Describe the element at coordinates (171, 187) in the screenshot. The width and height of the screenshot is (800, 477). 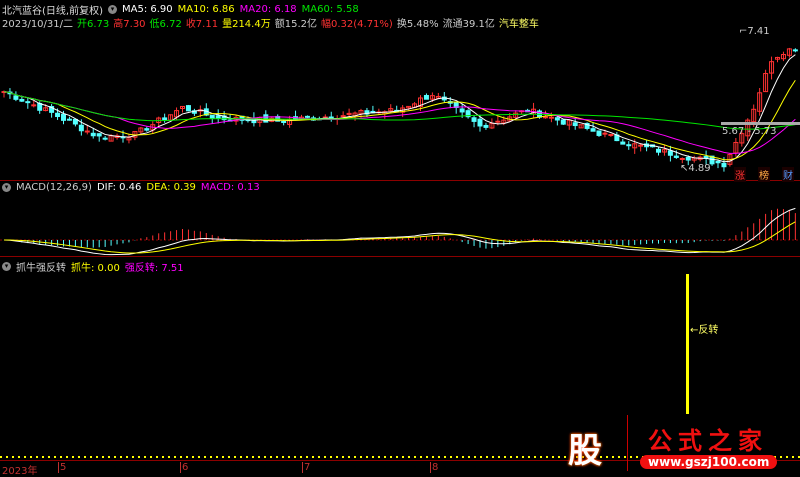
I see `macd-dea: DEA: 0.39` at that location.